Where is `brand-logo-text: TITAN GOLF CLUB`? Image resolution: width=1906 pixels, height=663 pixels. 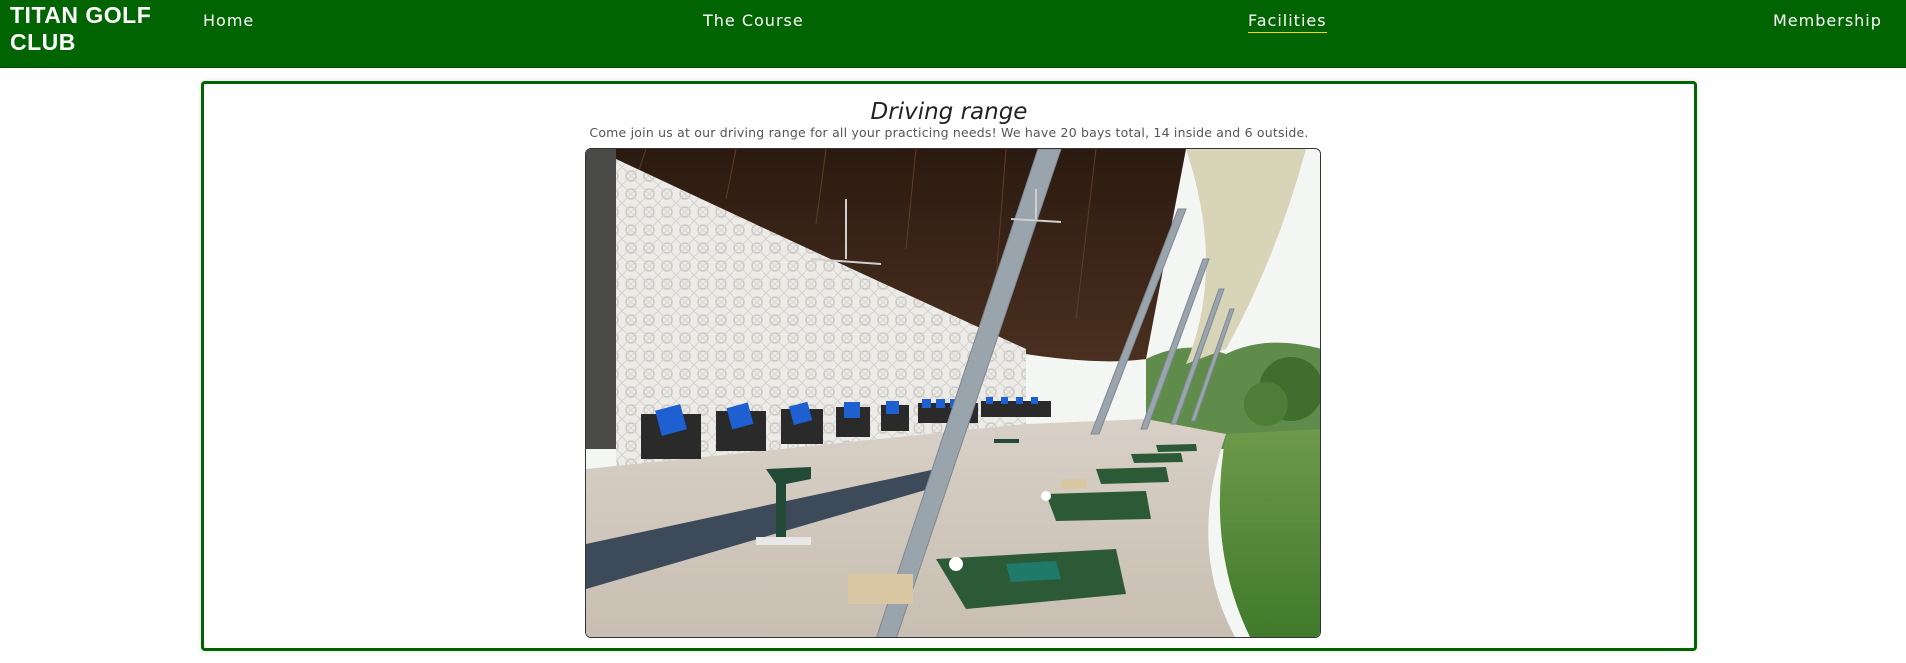 brand-logo-text: TITAN GOLF CLUB is located at coordinates (95, 29).